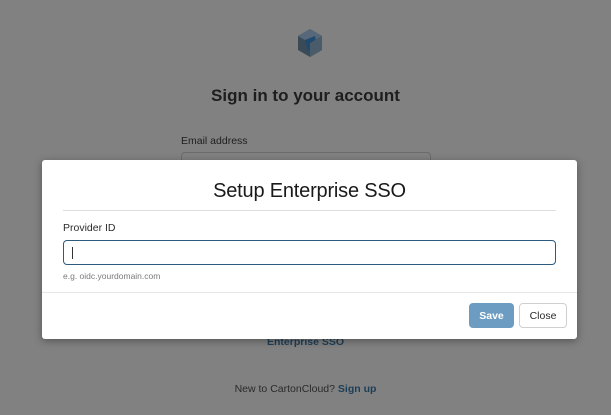  I want to click on provider-id-input, so click(309, 252).